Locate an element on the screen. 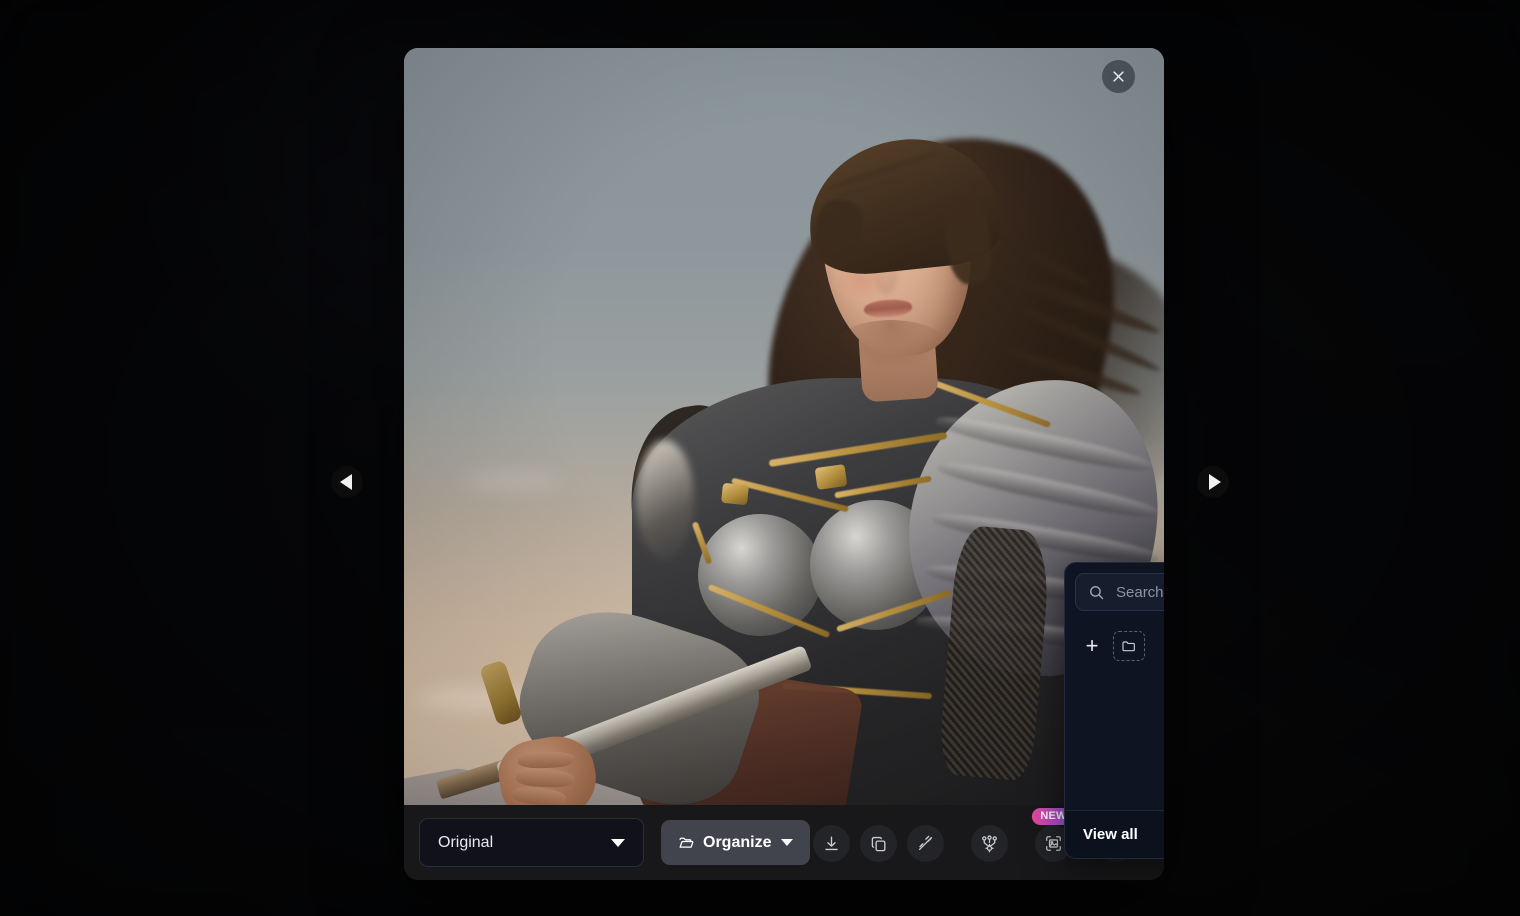  organize-button: Organize is located at coordinates (736, 842).